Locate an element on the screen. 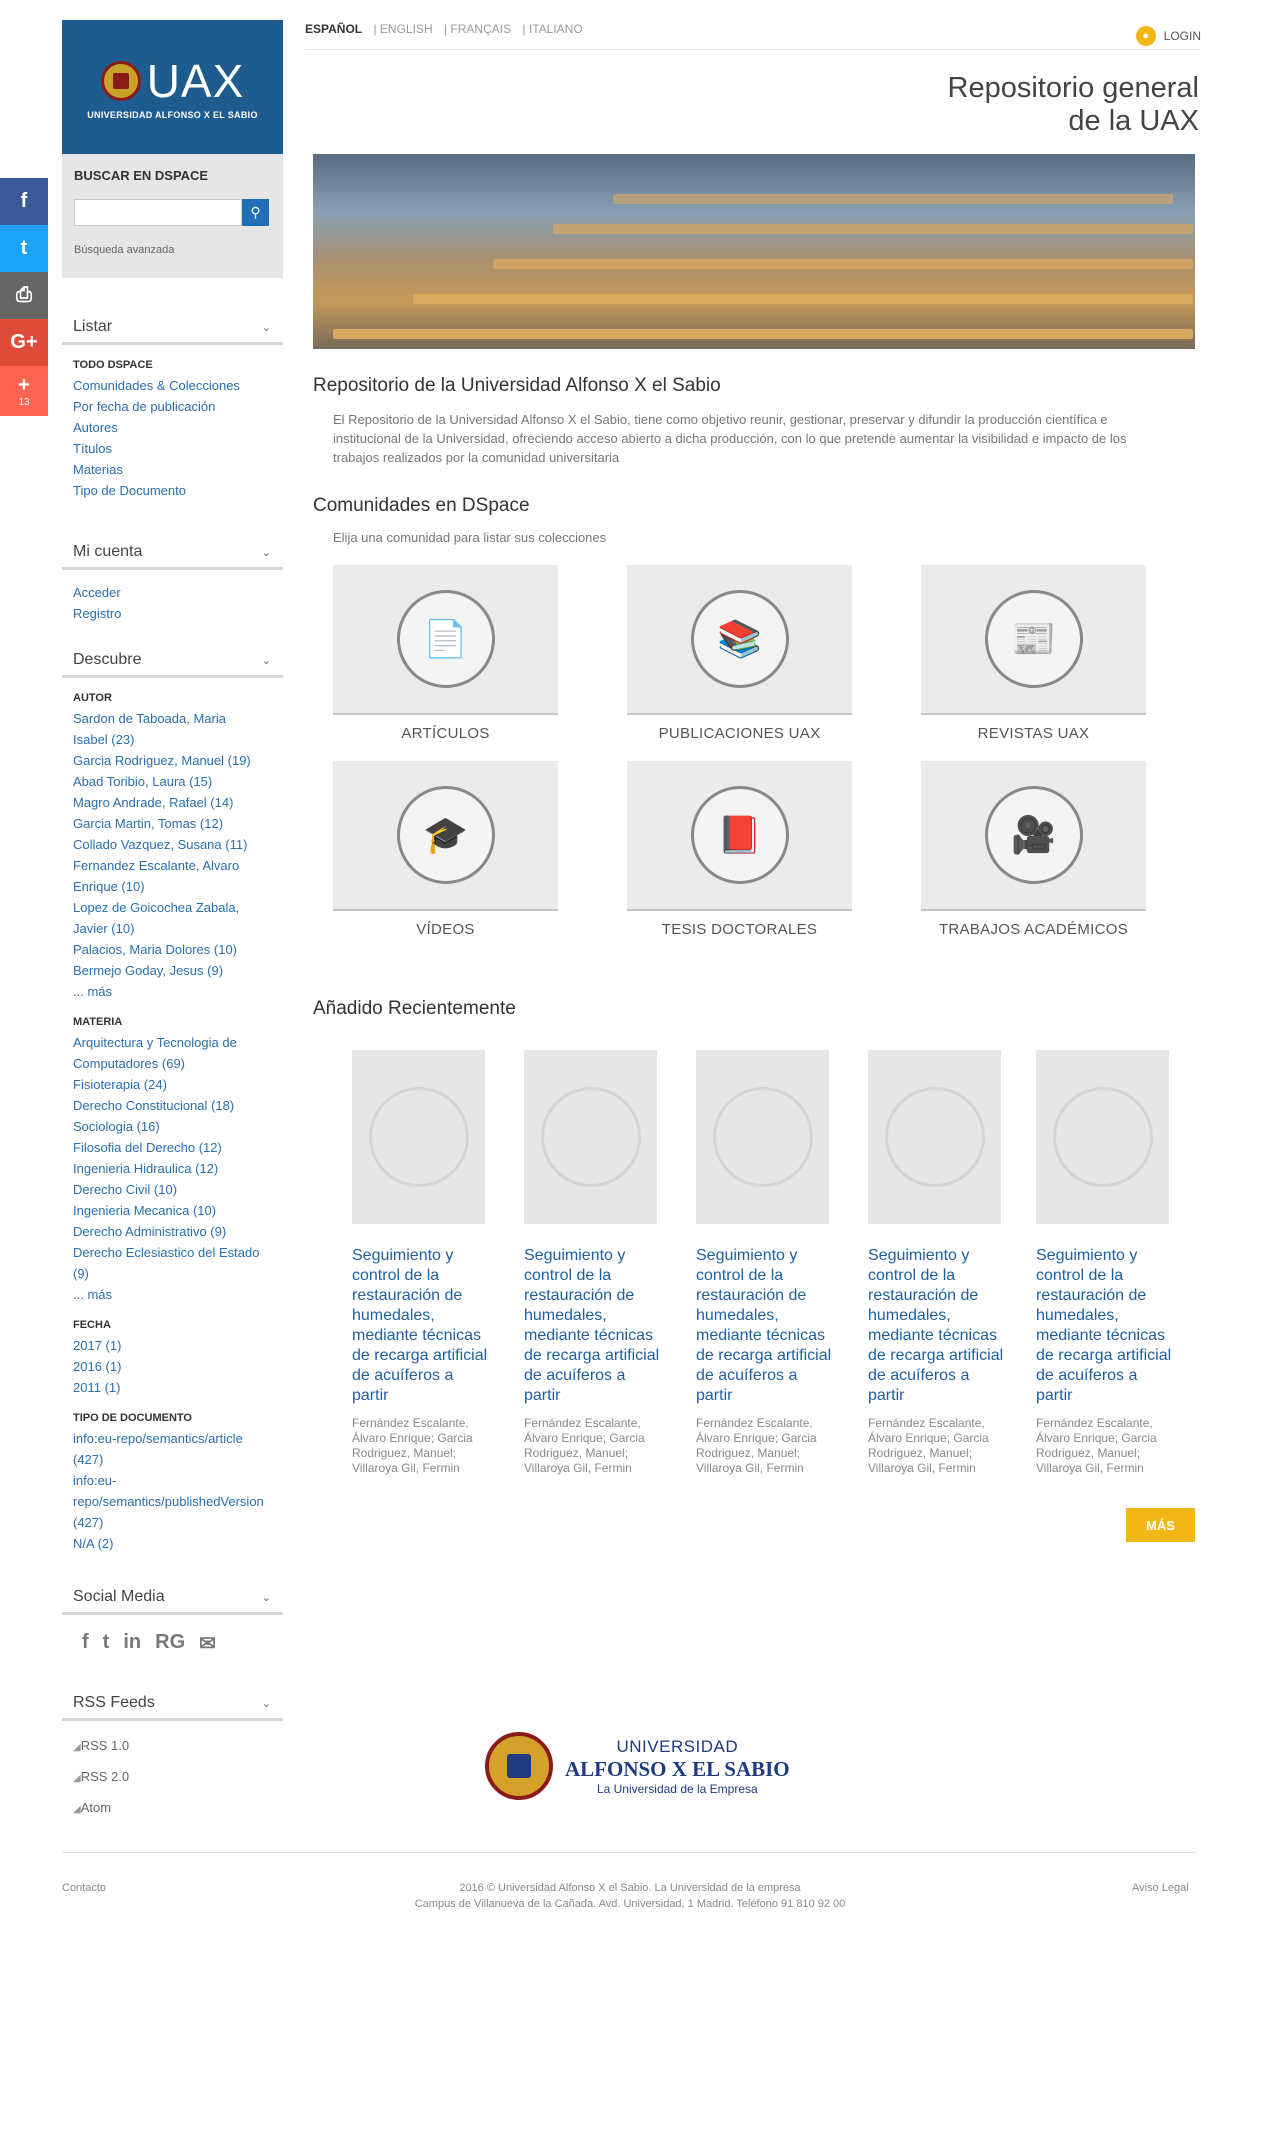 Image resolution: width=1263 pixels, height=2137 pixels. account-section: Mi cuenta ⌄ Acceder Registro is located at coordinates (172, 583).